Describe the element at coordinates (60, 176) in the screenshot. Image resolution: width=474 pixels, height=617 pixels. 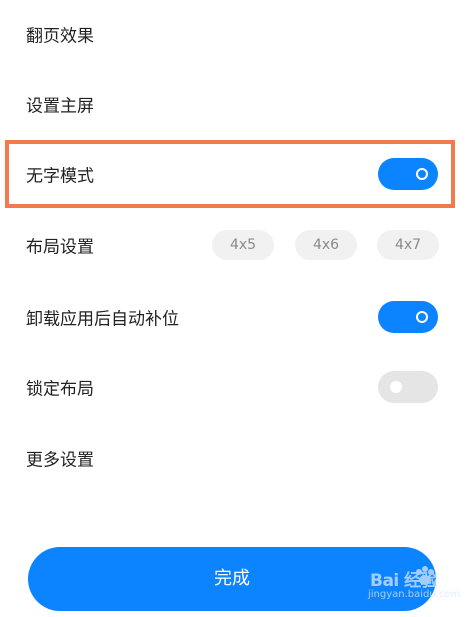
I see `no-text-mode-label: 无字模式` at that location.